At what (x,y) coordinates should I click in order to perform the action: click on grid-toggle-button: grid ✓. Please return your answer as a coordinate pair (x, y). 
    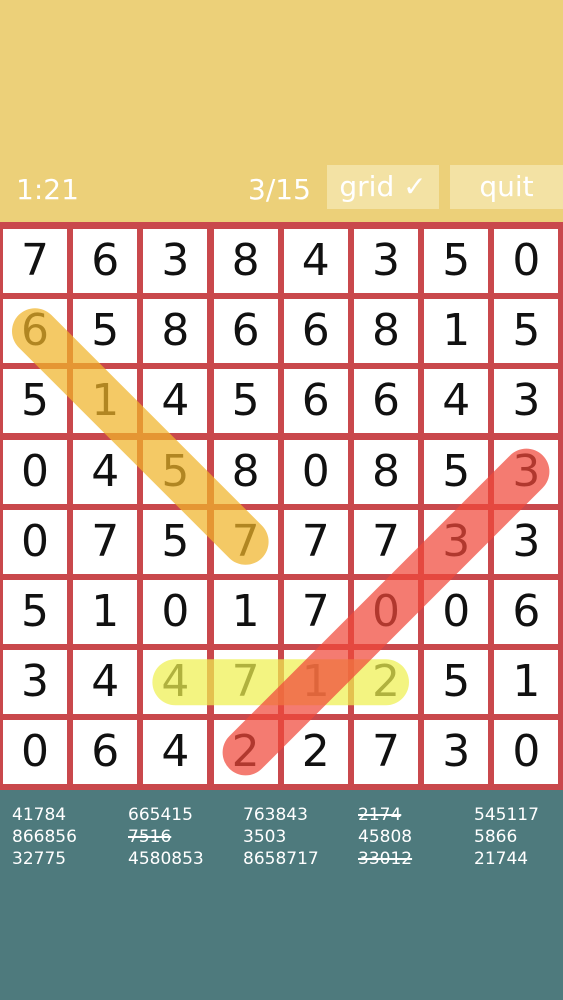
    Looking at the image, I should click on (383, 187).